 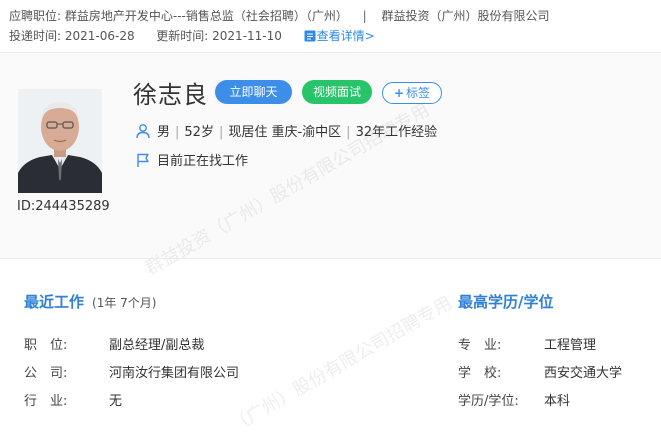 I want to click on work-row-value: 副总经理/副总裁, so click(x=157, y=345).